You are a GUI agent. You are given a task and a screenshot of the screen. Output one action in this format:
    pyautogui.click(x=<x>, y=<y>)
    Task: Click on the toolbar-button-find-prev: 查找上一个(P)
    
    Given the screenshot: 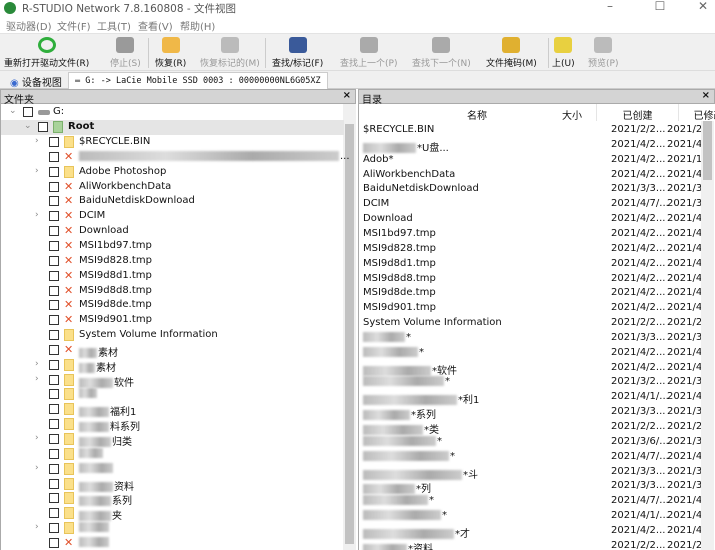 What is the action you would take?
    pyautogui.click(x=368, y=53)
    